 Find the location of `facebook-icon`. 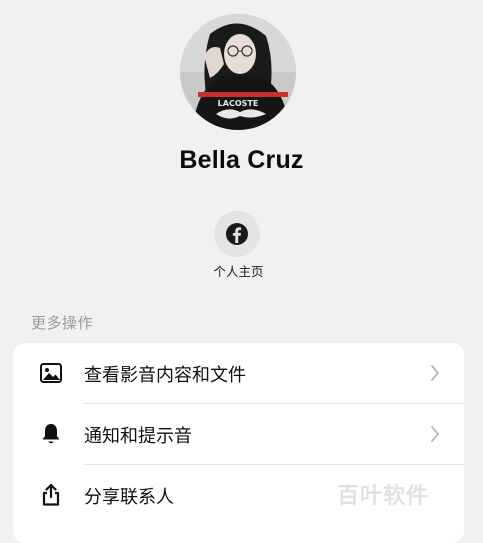

facebook-icon is located at coordinates (237, 234).